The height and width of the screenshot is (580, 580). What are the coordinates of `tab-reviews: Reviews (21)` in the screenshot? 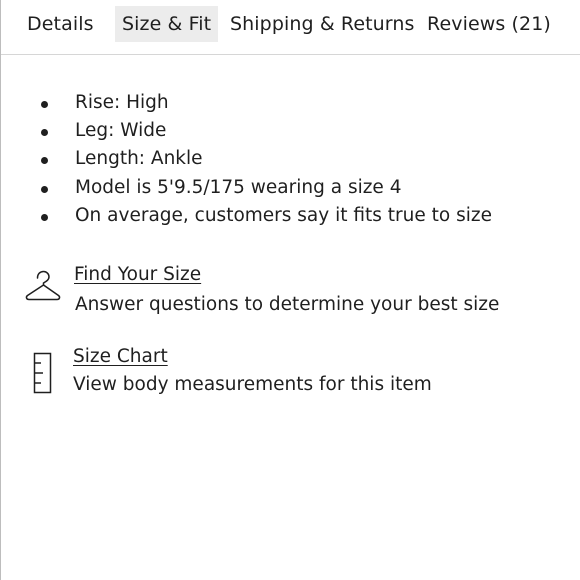 It's located at (489, 24).